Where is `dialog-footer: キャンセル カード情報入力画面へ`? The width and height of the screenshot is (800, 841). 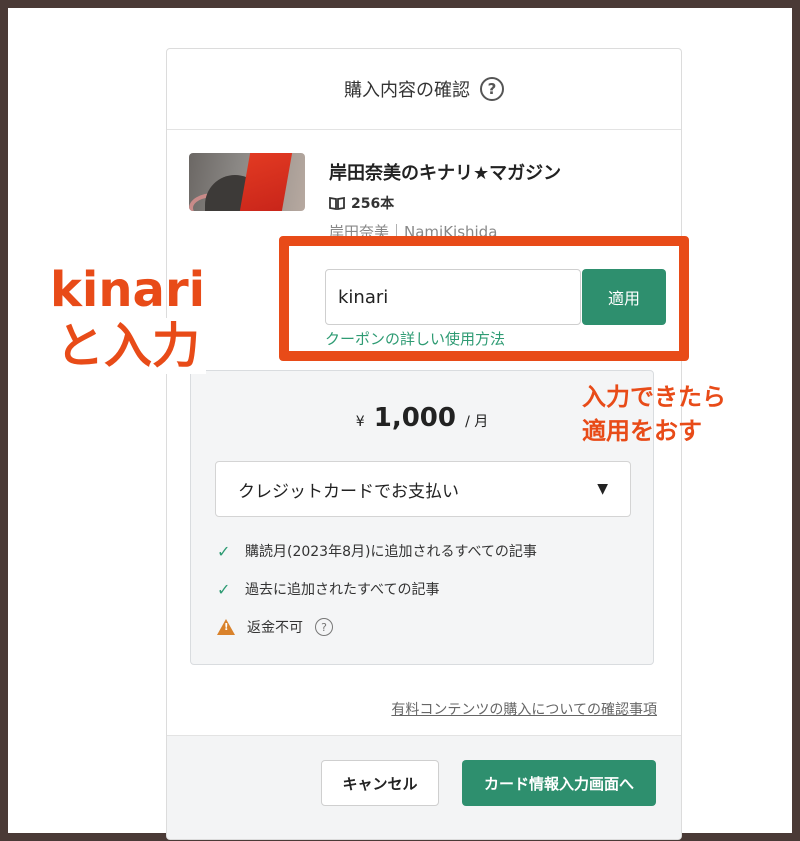 dialog-footer: キャンセル カード情報入力画面へ is located at coordinates (424, 787).